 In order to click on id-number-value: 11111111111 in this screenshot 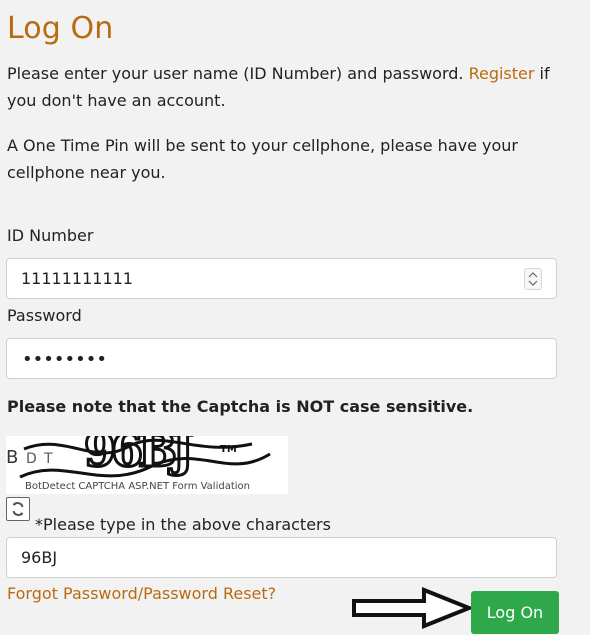, I will do `click(77, 278)`.